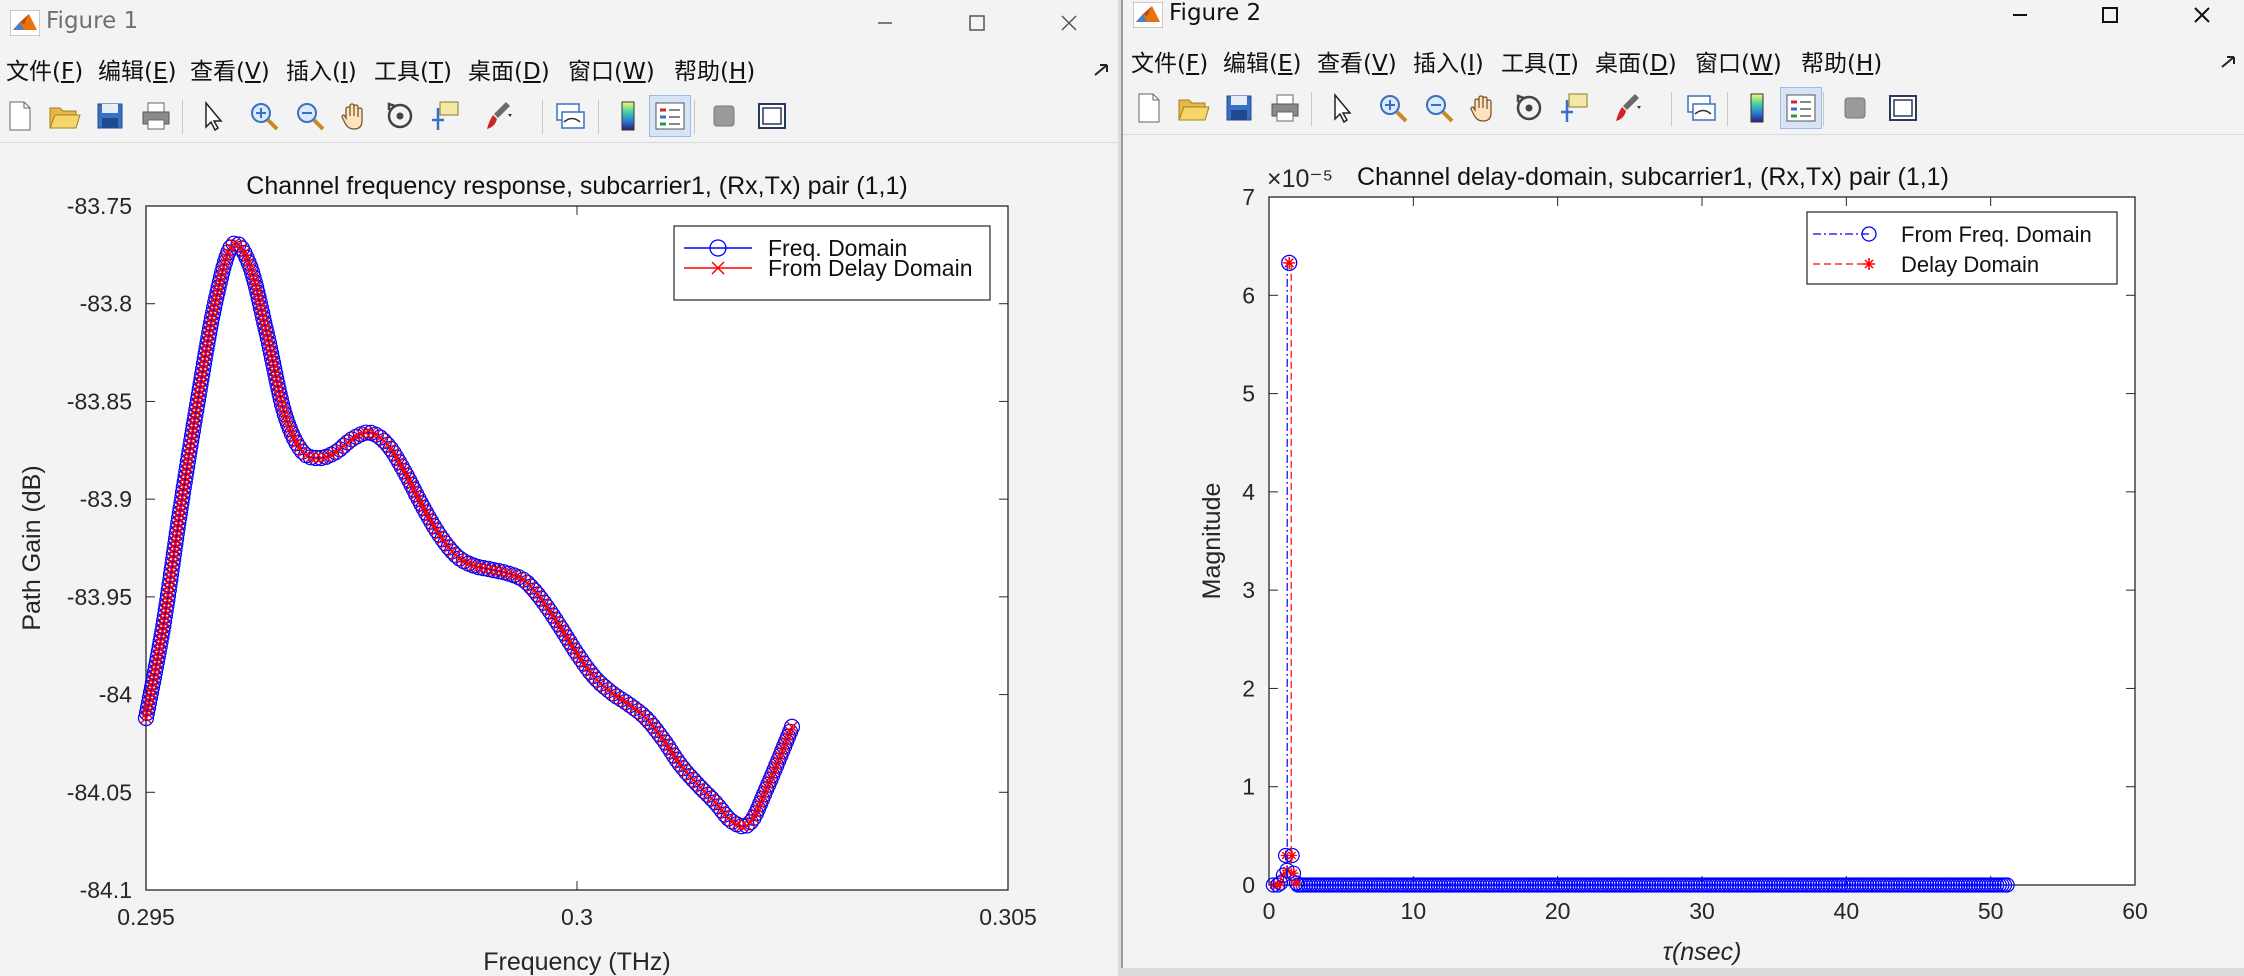  I want to click on x-axis-label: τ(nsec), so click(1702, 952).